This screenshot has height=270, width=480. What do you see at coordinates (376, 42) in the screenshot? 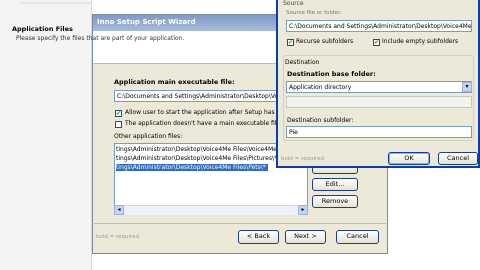
I see `include-empty-checkbox: ✔` at bounding box center [376, 42].